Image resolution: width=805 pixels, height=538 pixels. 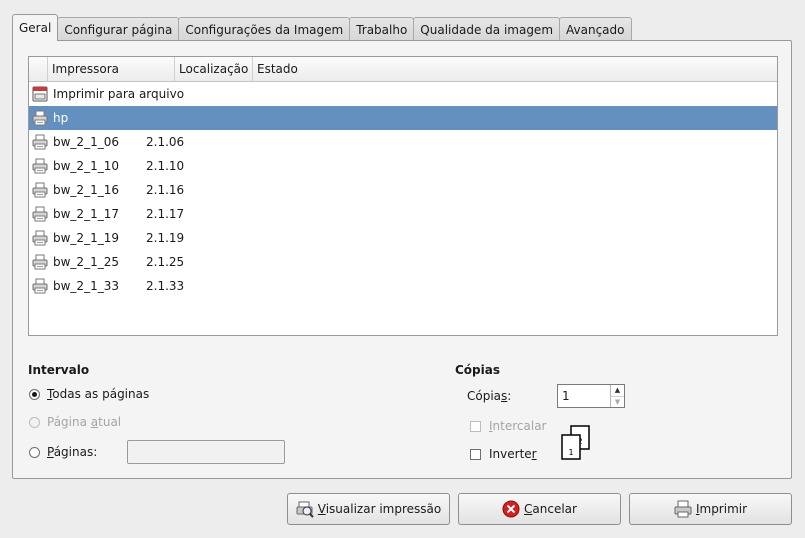 What do you see at coordinates (59, 370) in the screenshot?
I see `range-section-title: Intervalo` at bounding box center [59, 370].